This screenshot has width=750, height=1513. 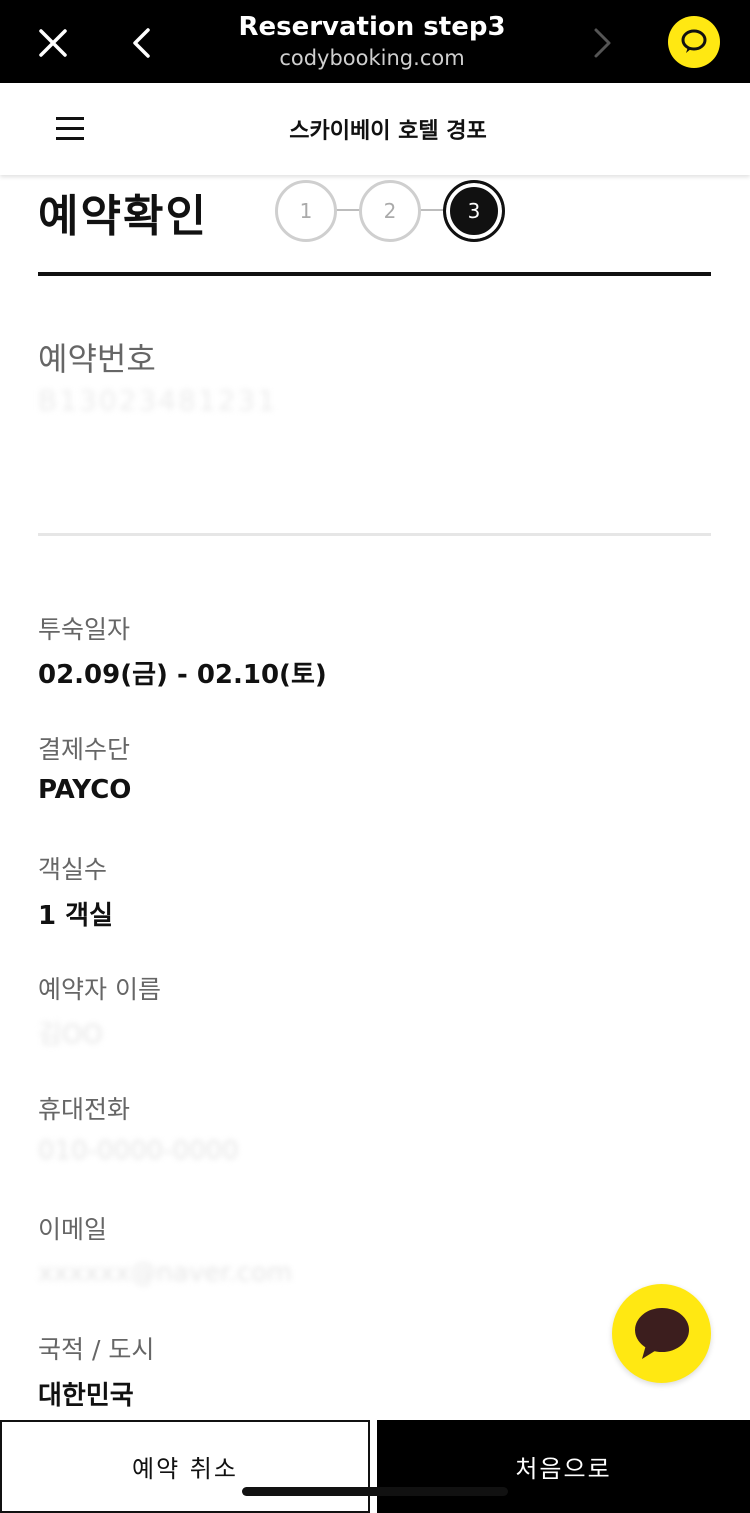 What do you see at coordinates (84, 629) in the screenshot?
I see `stay-date-label: 투숙일자` at bounding box center [84, 629].